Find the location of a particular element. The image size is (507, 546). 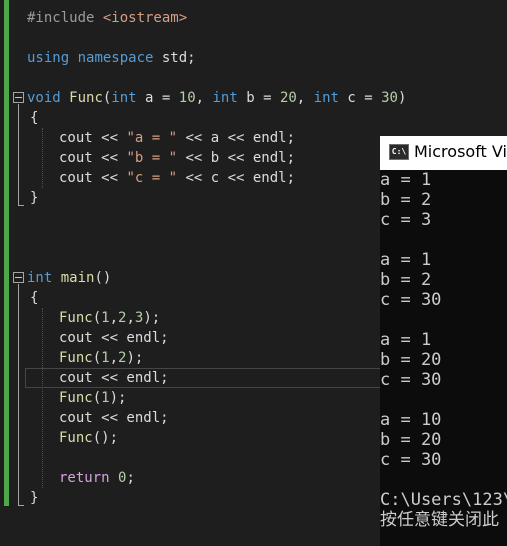

code-token: "c = " is located at coordinates (152, 178).